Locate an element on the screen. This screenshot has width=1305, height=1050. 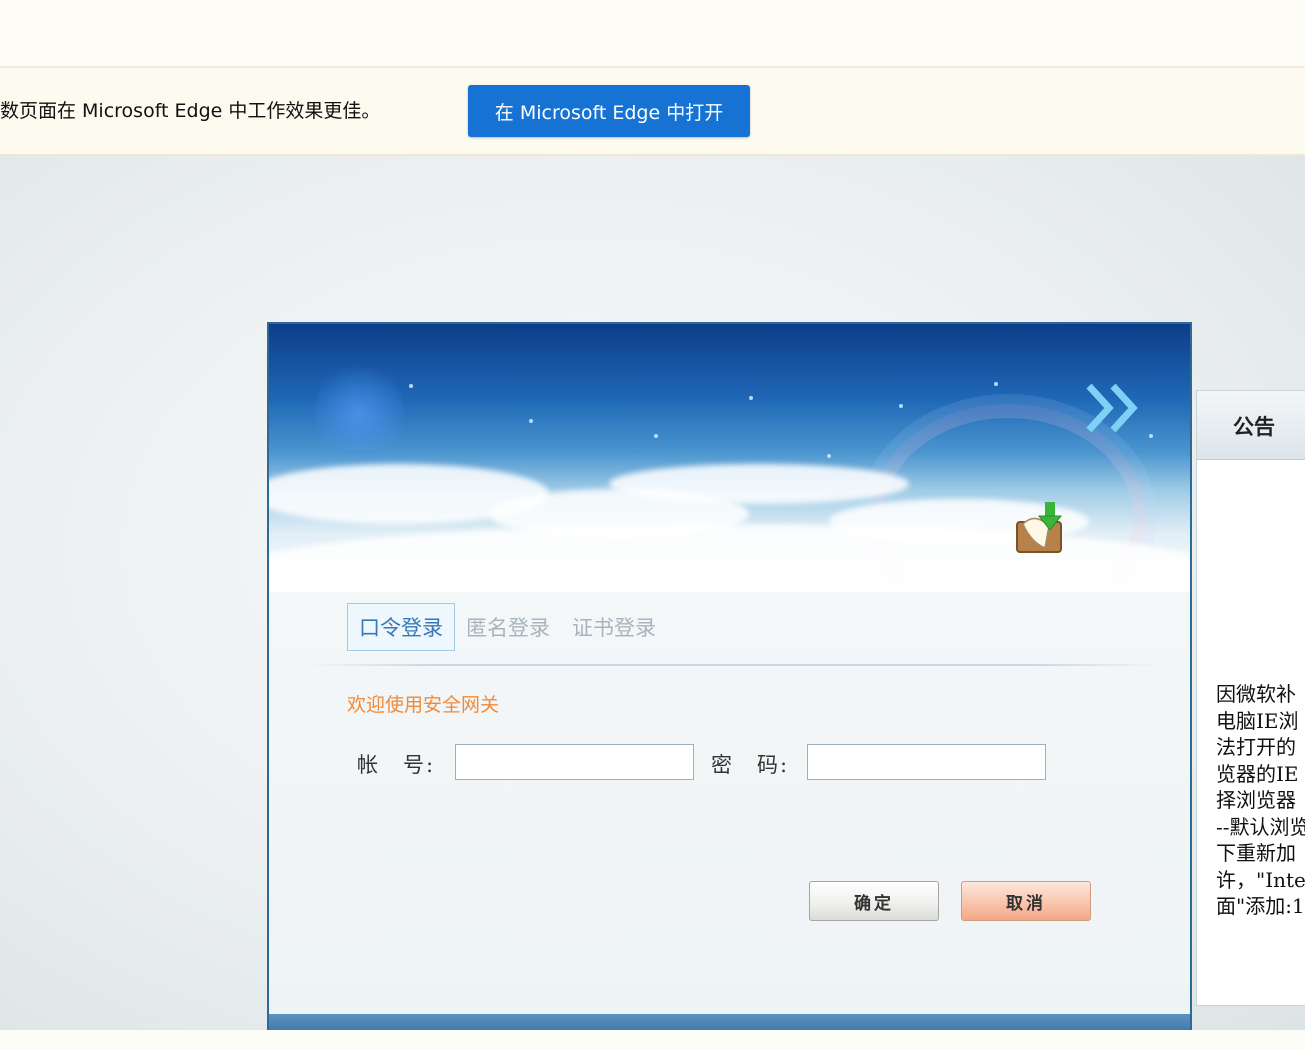
notice-line: 电脑IE浏 is located at coordinates (1257, 720).